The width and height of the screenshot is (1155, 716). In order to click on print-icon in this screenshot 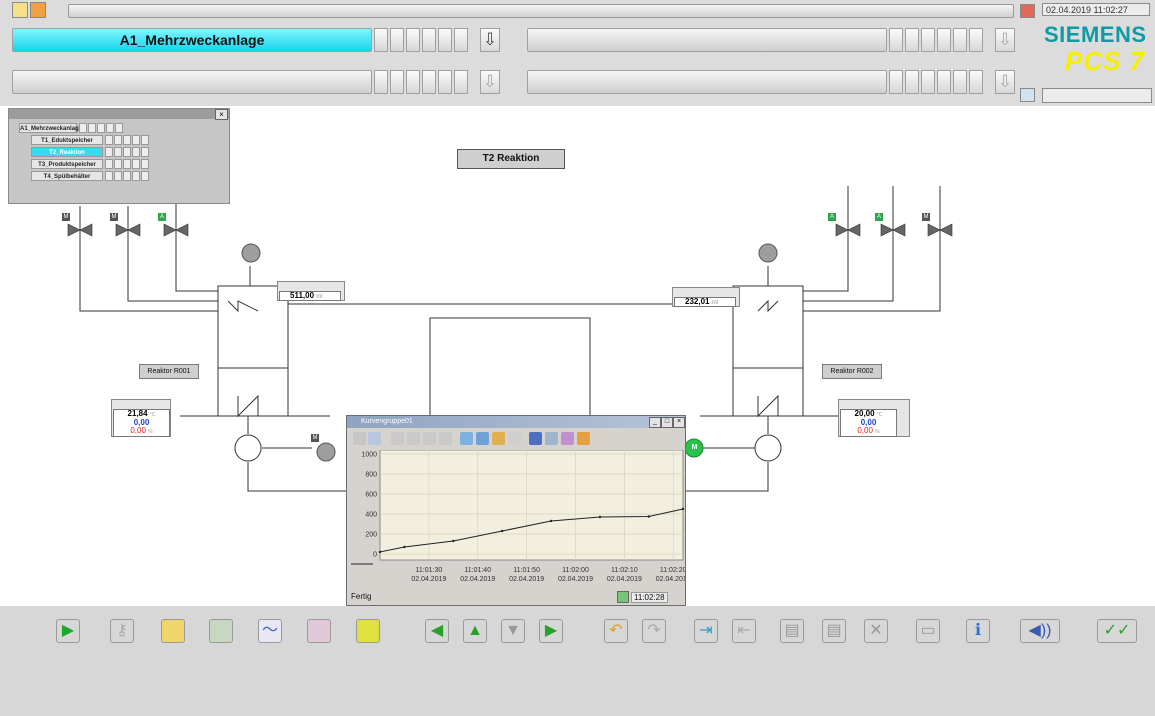, I will do `click(551, 438)`.